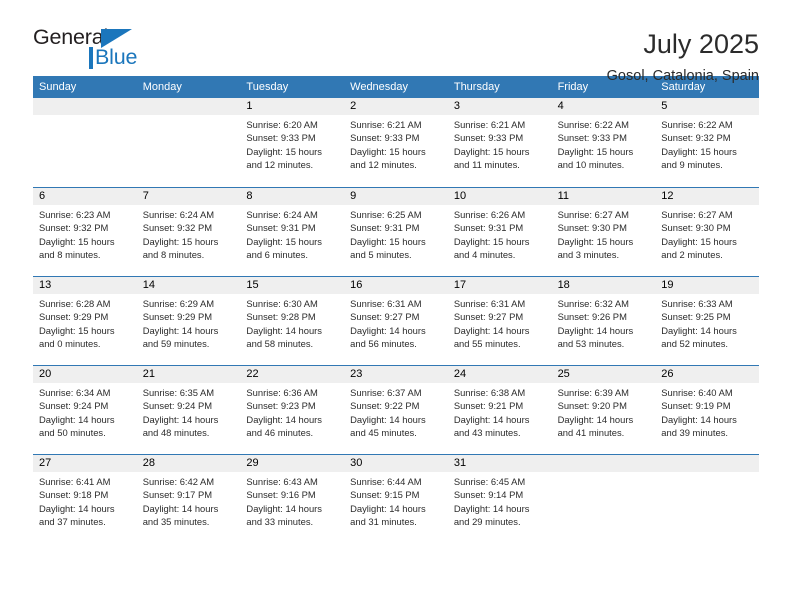 This screenshot has width=792, height=612. I want to click on day-info-line: Sunrise: 6:21 AM, so click(489, 124).